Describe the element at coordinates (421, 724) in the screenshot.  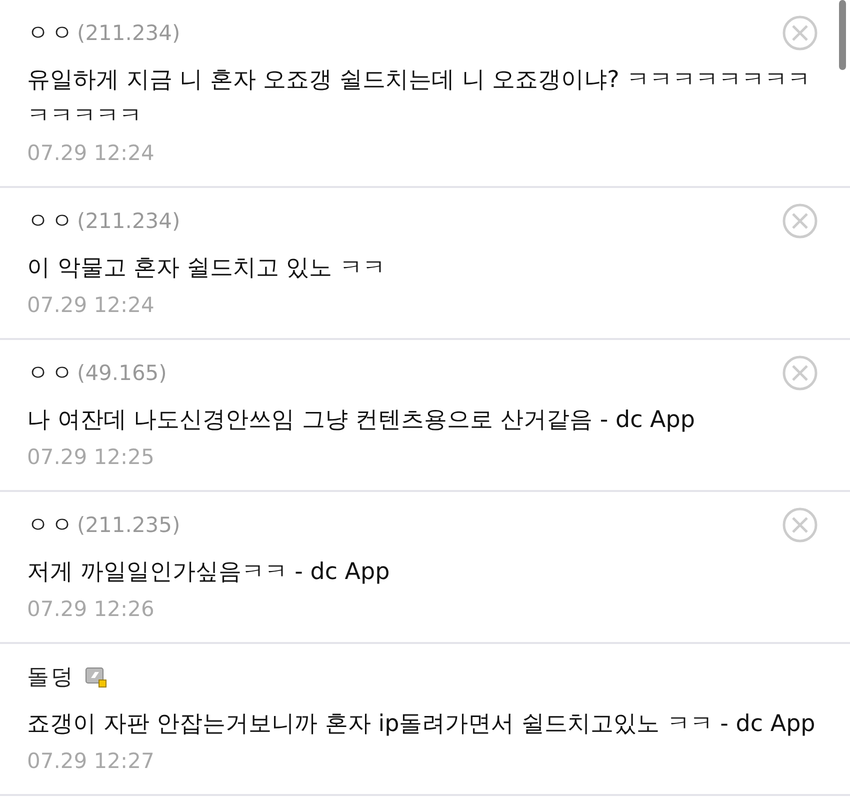
I see `comment-text: 죠갱이 자판 안잡는거보니까 혼자 ip돌려가면서 쉴드치고있노 ㅋㅋ - dc App` at that location.